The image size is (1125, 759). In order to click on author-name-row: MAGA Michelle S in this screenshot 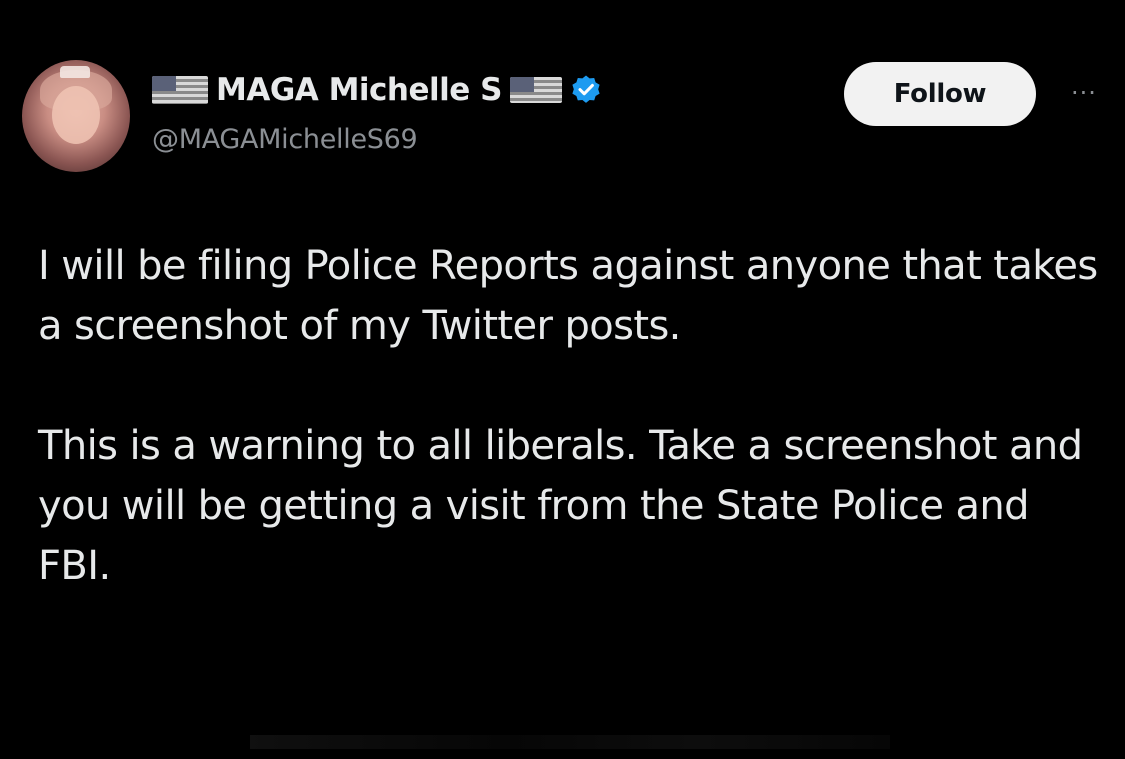, I will do `click(377, 90)`.